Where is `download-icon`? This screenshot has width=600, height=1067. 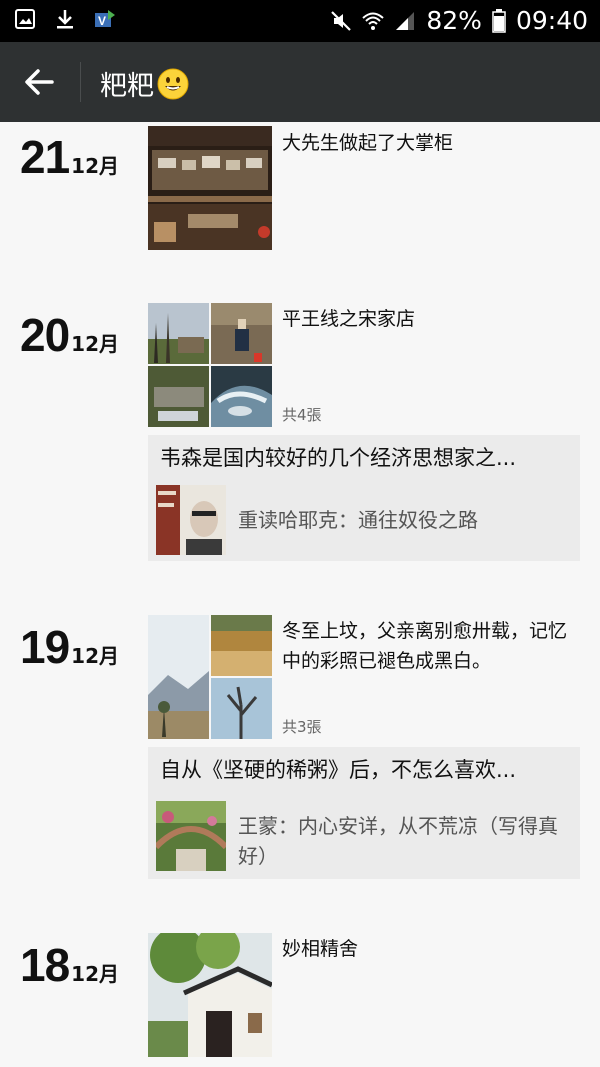
download-icon is located at coordinates (65, 19).